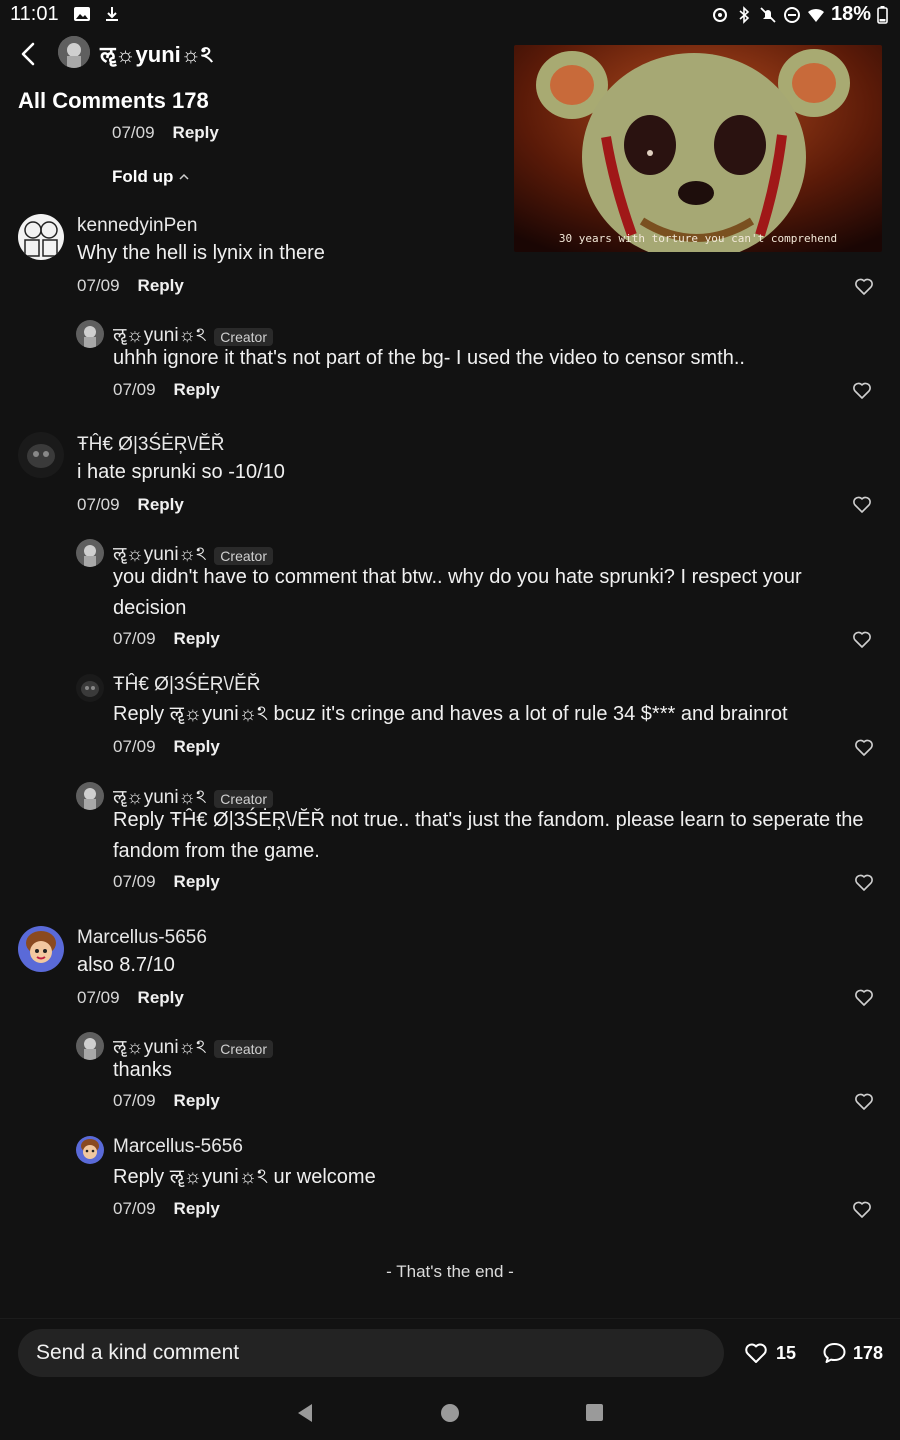 This screenshot has height=1440, width=900. Describe the element at coordinates (450, 1271) in the screenshot. I see `end-of-list-text: - That's the end -` at that location.